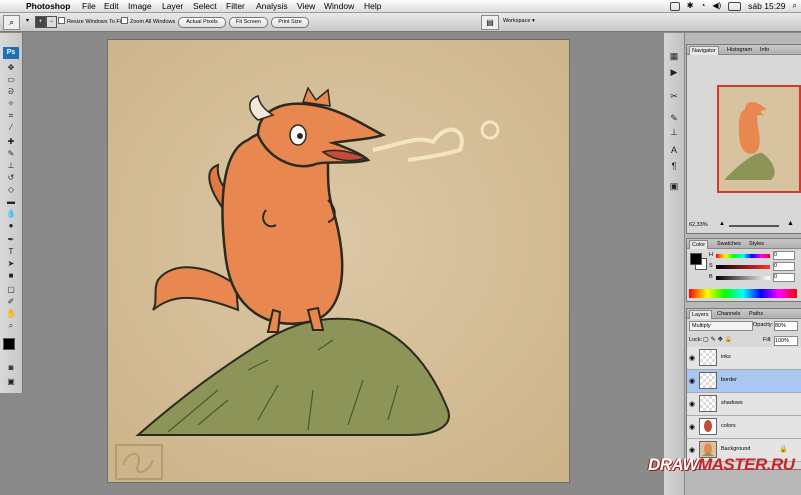 This screenshot has height=495, width=801. Describe the element at coordinates (704, 50) in the screenshot. I see `tab-navigator: Navigator` at that location.